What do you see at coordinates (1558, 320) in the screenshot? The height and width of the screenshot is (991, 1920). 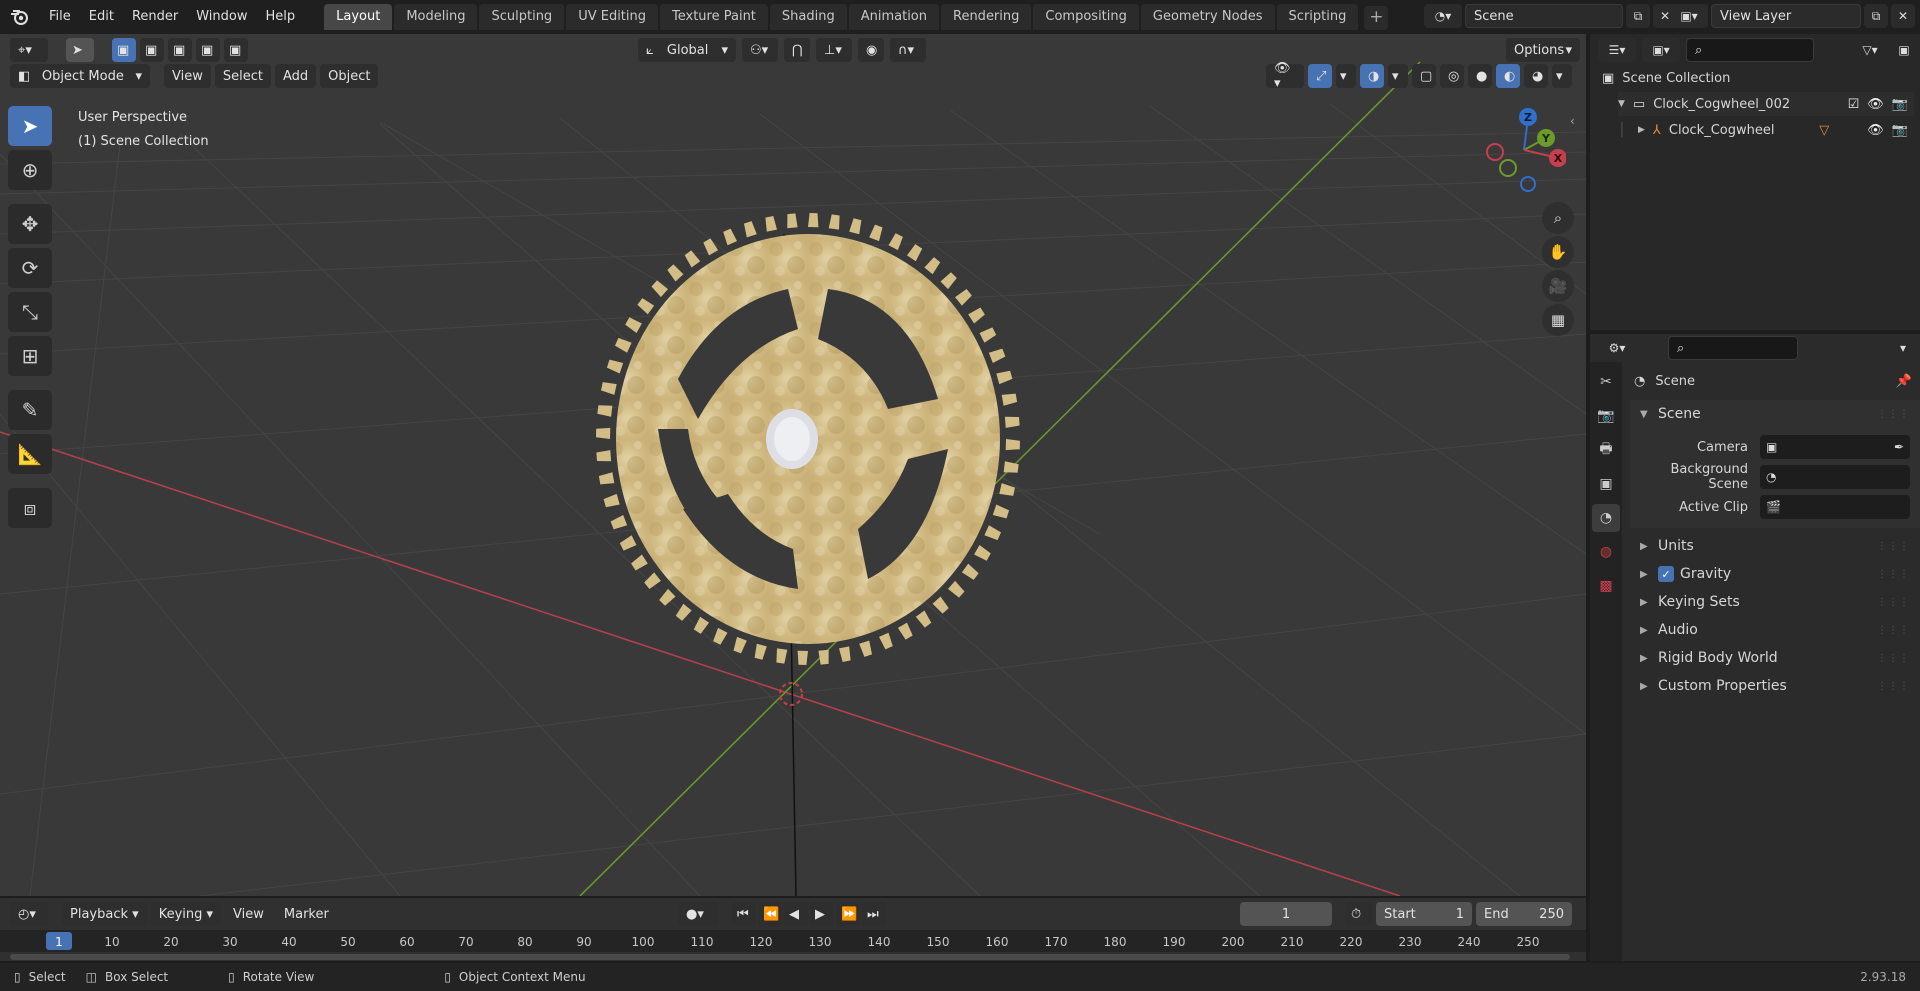 I see `perspective-grid-icon: ▦` at bounding box center [1558, 320].